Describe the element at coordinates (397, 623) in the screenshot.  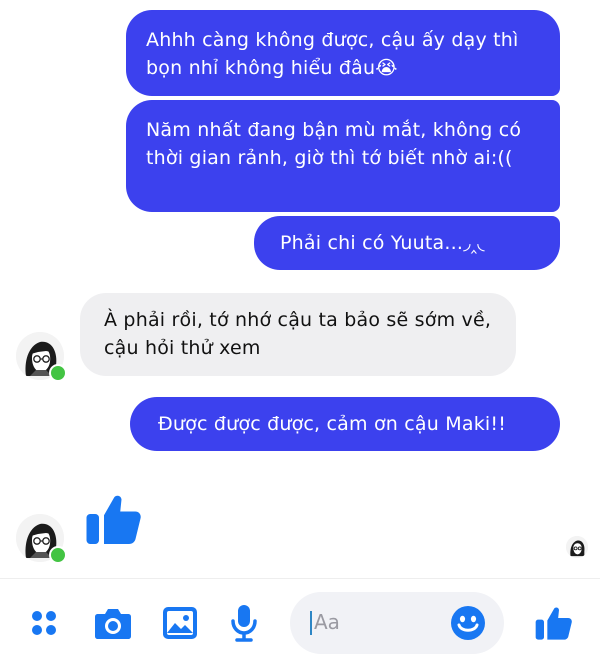
I see `message-input: Aa` at that location.